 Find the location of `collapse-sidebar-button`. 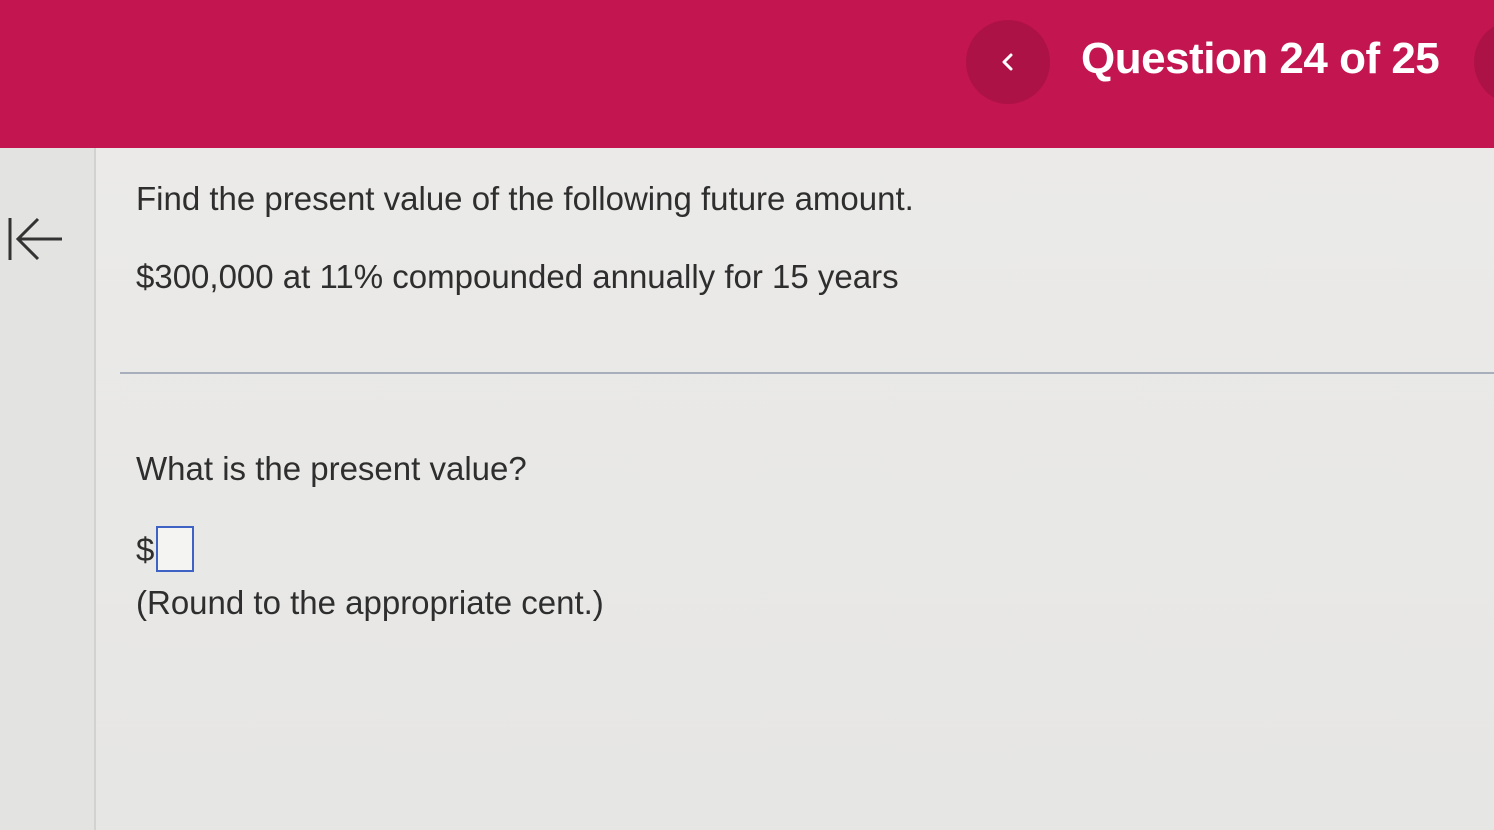

collapse-sidebar-button is located at coordinates (36, 238).